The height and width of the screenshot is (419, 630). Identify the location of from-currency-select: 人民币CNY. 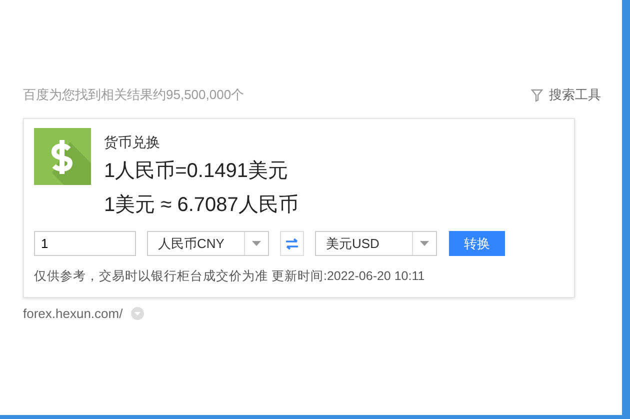
(208, 243).